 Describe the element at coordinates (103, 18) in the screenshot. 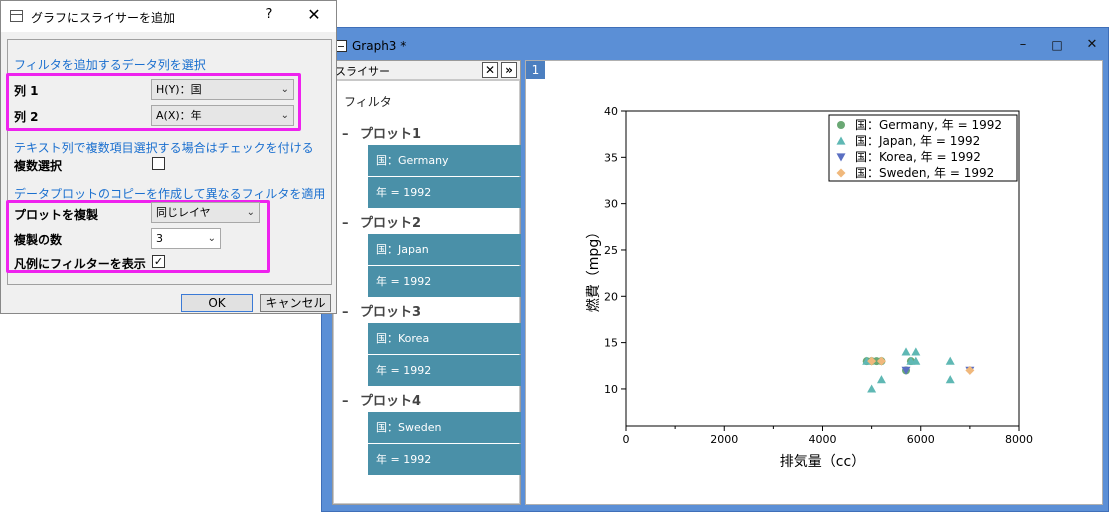

I see `dialog-title: グラフにスライサーを追加` at that location.